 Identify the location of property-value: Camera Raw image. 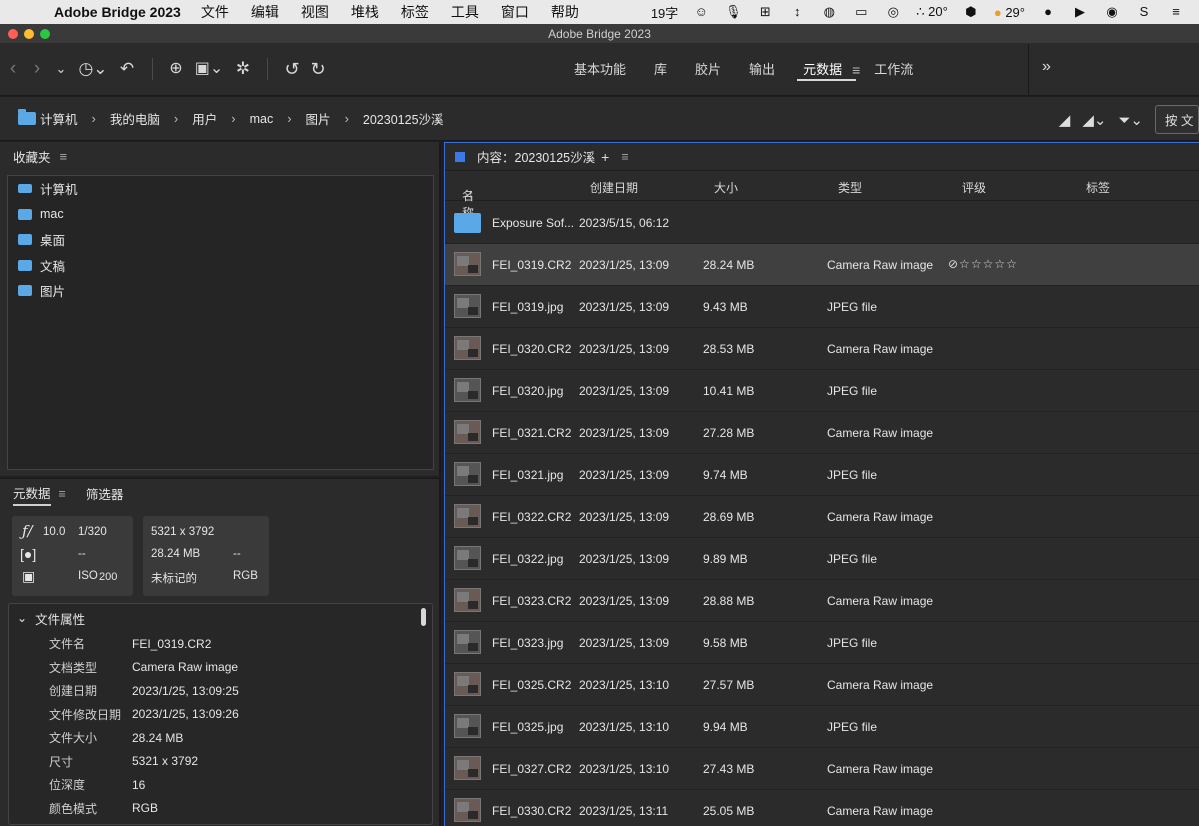
(185, 667).